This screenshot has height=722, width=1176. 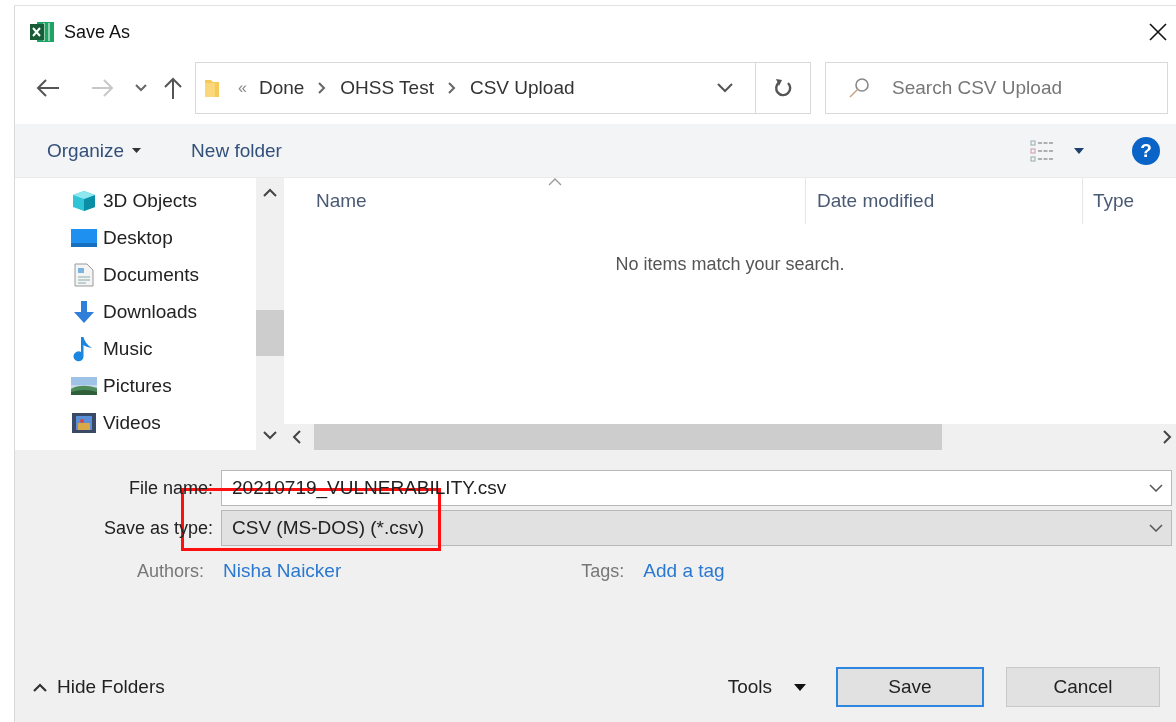 What do you see at coordinates (40, 687) in the screenshot?
I see `chevron-up-icon` at bounding box center [40, 687].